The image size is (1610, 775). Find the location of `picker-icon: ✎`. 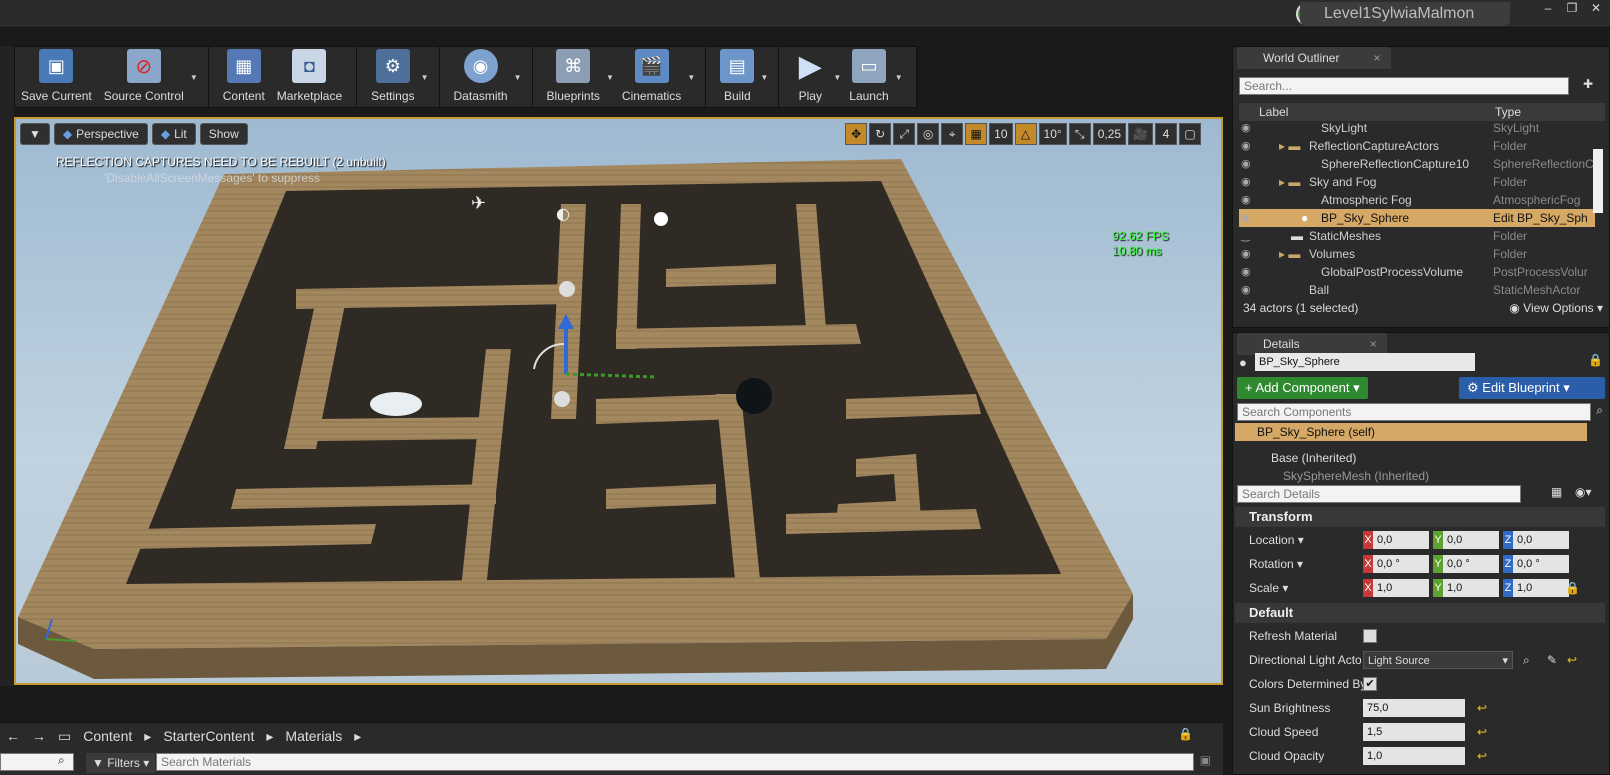

picker-icon: ✎ is located at coordinates (1552, 660).